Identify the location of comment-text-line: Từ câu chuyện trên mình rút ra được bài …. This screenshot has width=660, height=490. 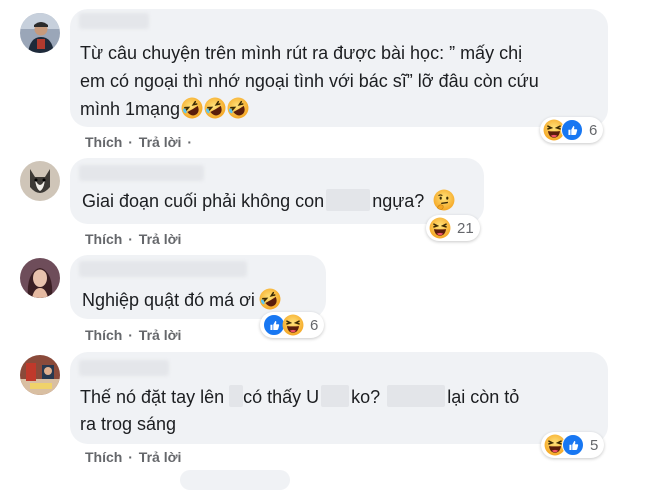
(301, 53).